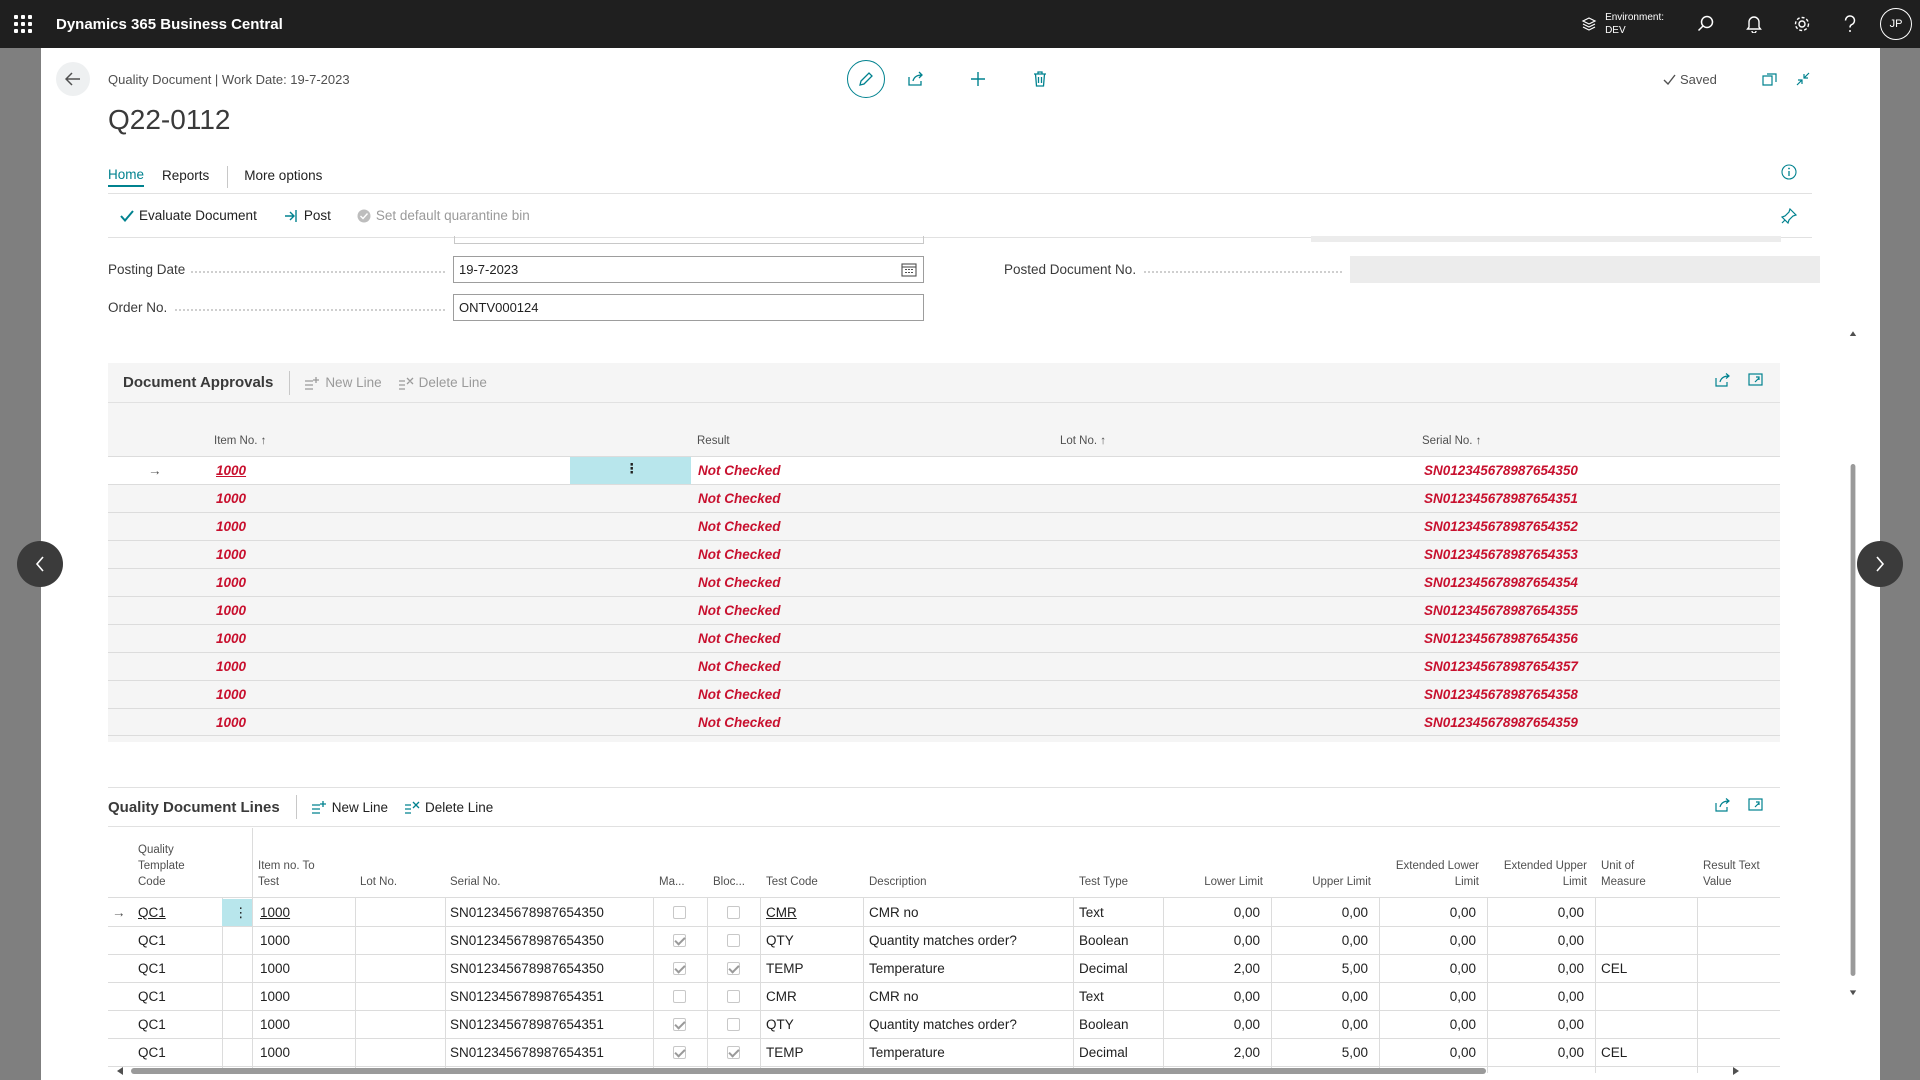 The image size is (1920, 1080). Describe the element at coordinates (349, 807) in the screenshot. I see `lines-new-line-button: New Line` at that location.